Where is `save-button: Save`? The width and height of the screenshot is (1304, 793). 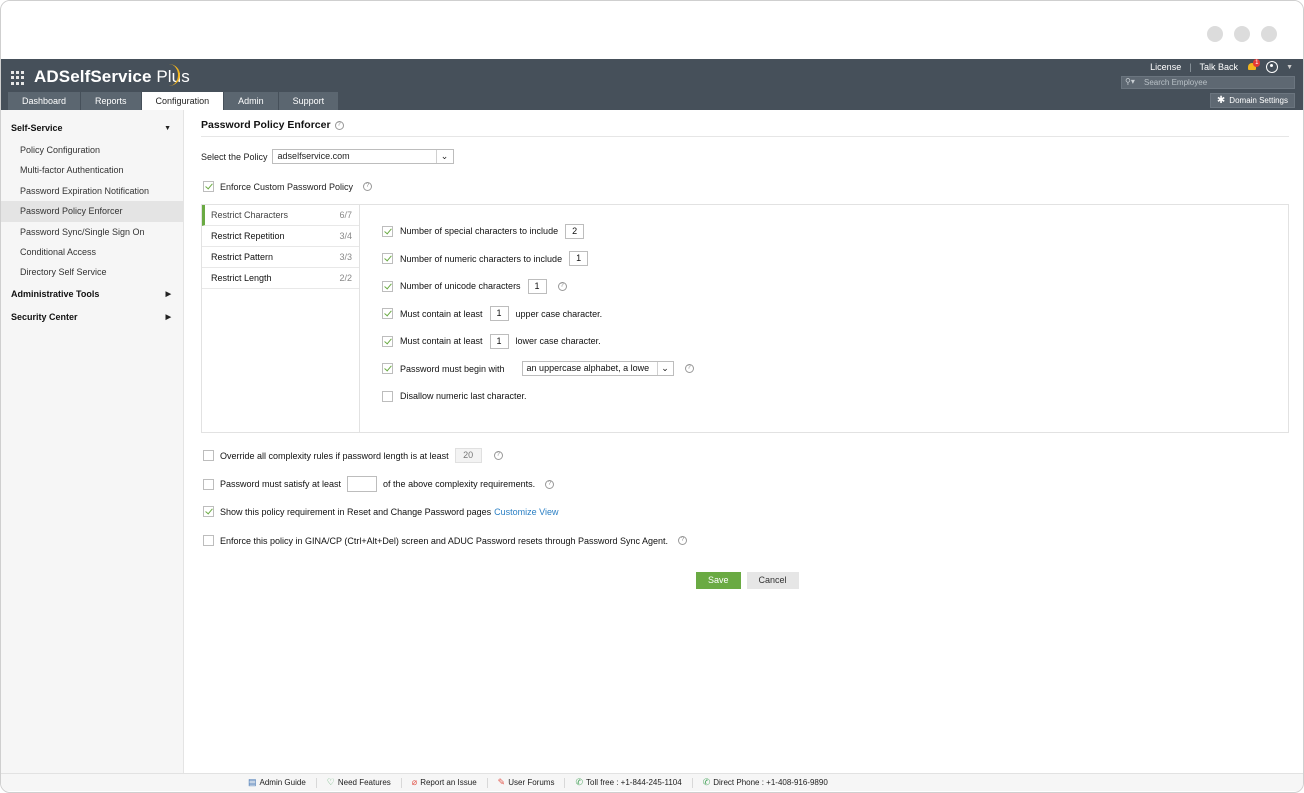 save-button: Save is located at coordinates (718, 580).